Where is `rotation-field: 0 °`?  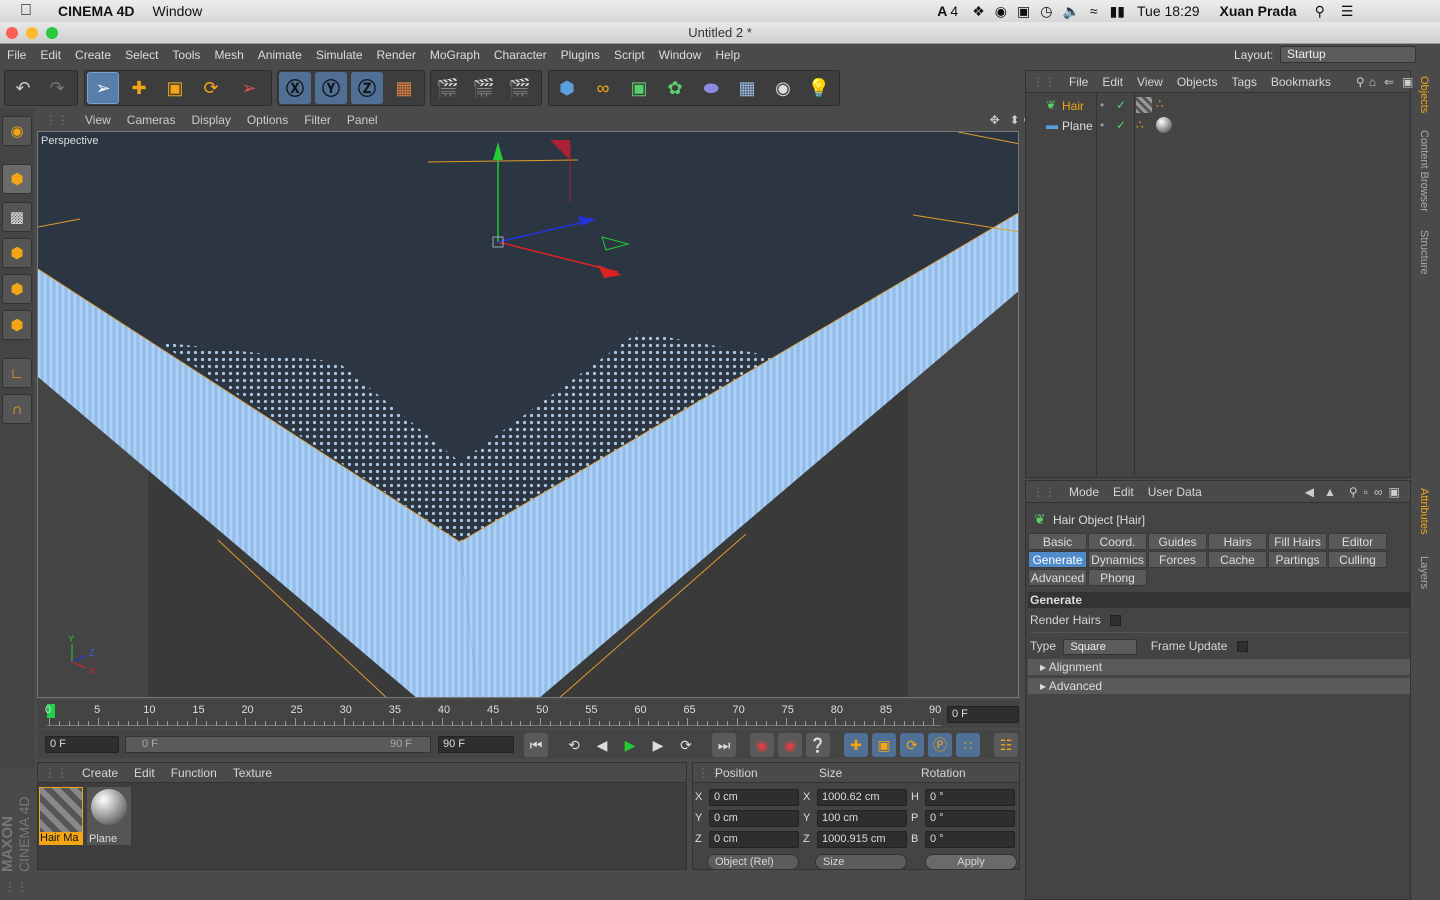 rotation-field: 0 ° is located at coordinates (970, 839).